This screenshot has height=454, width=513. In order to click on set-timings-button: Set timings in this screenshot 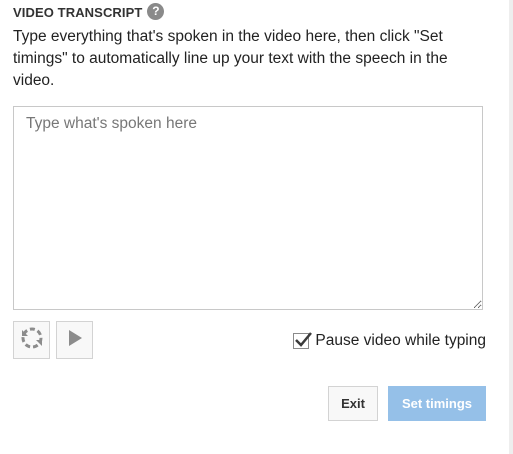, I will do `click(437, 403)`.